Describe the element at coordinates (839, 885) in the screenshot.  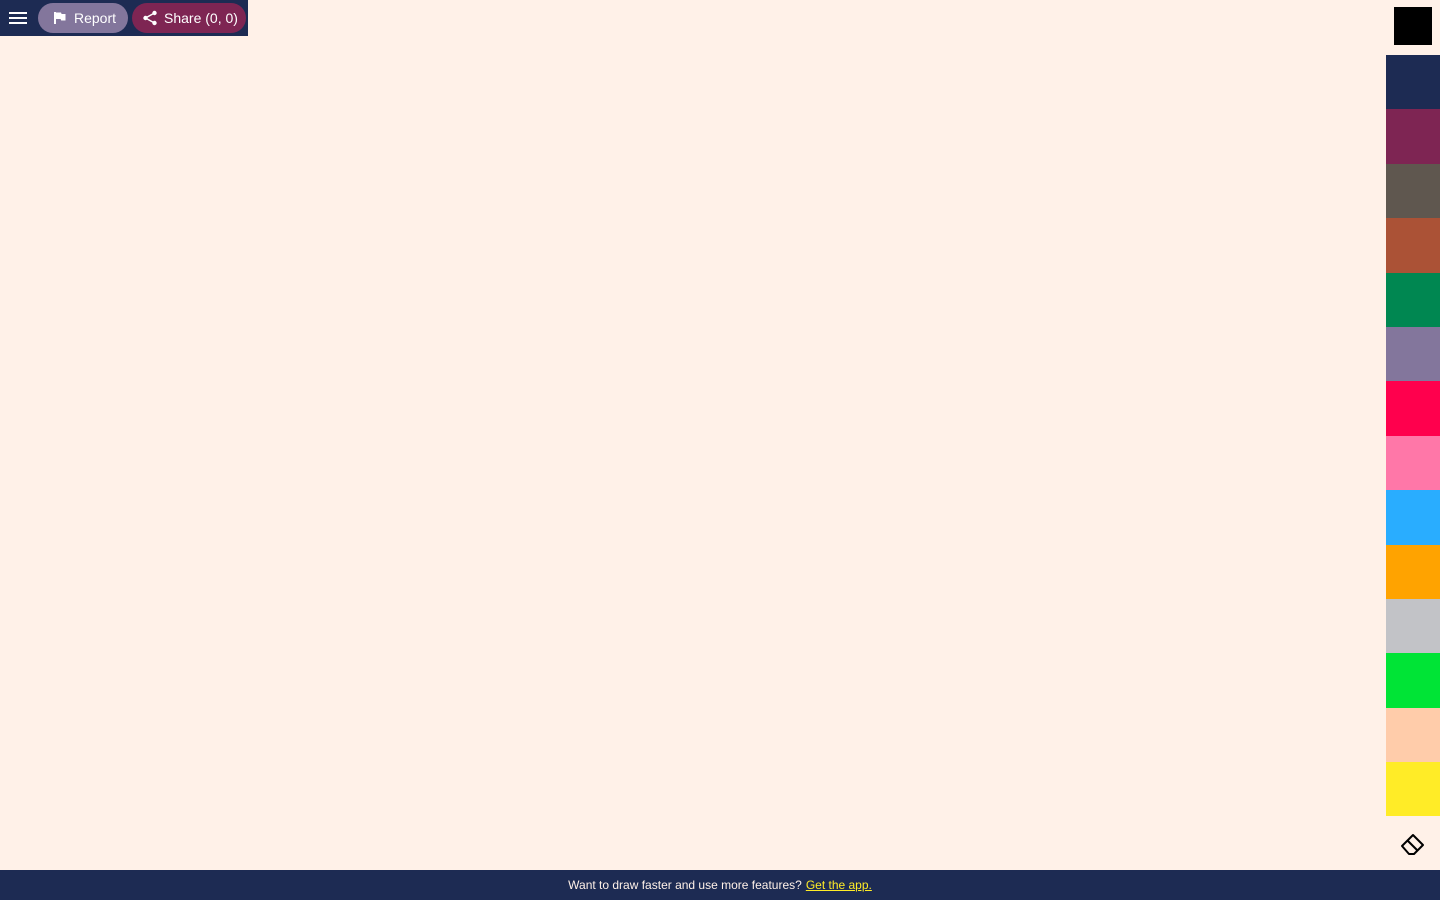
I see `get-app-link: Get the app.` at that location.